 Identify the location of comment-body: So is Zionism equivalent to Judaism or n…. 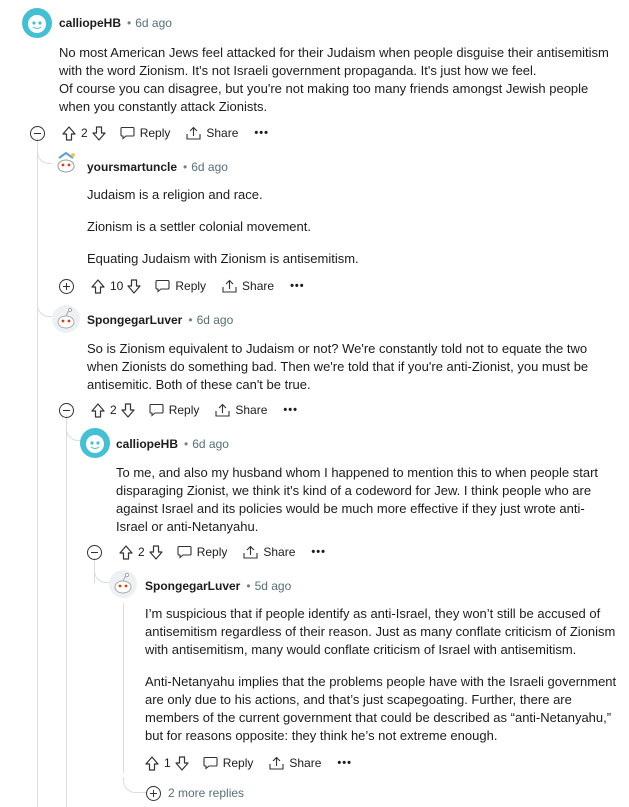
(351, 367).